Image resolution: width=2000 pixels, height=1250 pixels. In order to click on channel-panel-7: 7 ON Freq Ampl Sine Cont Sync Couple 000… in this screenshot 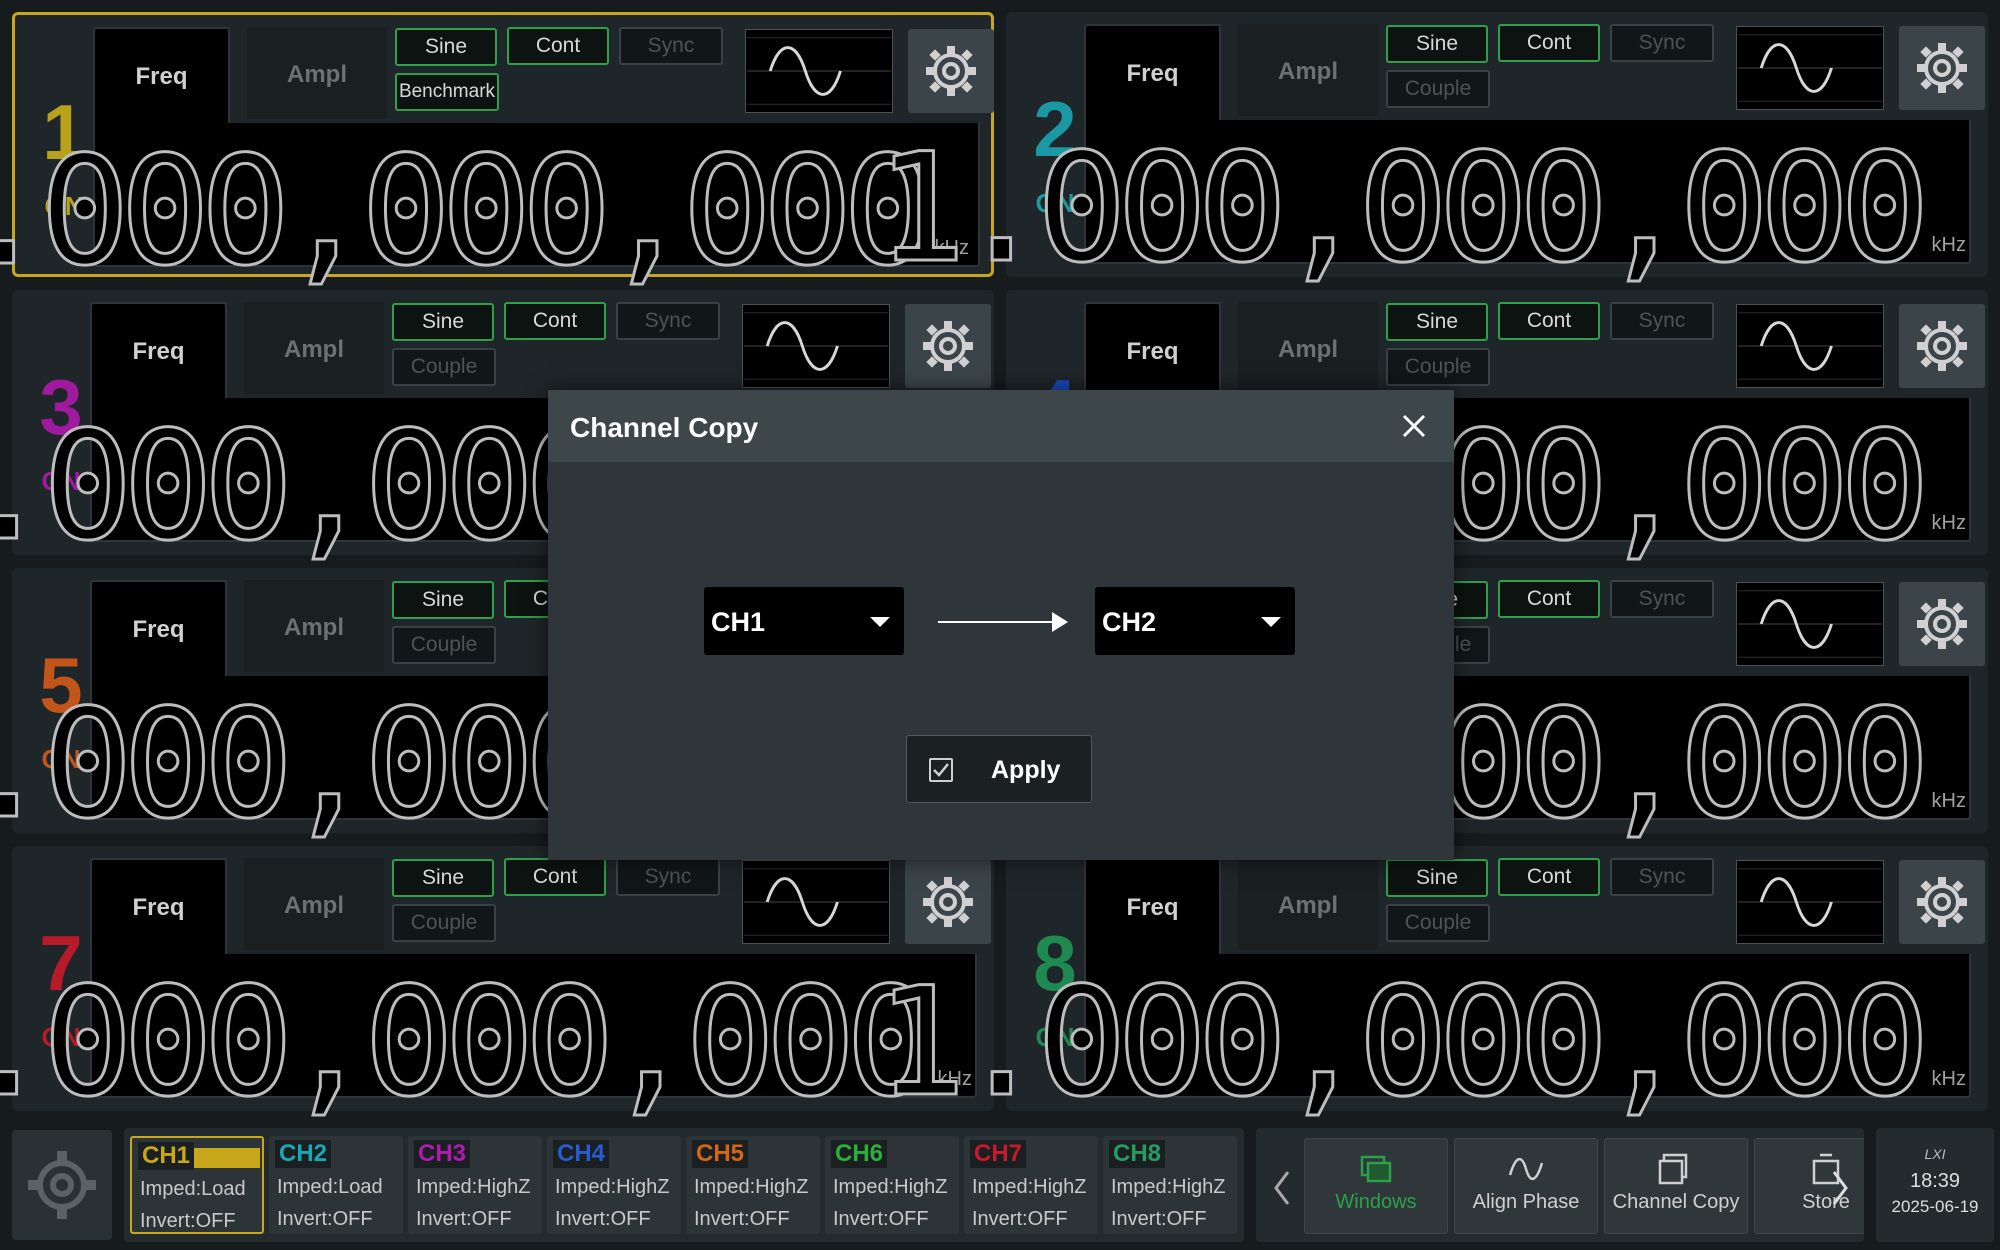, I will do `click(497, 989)`.